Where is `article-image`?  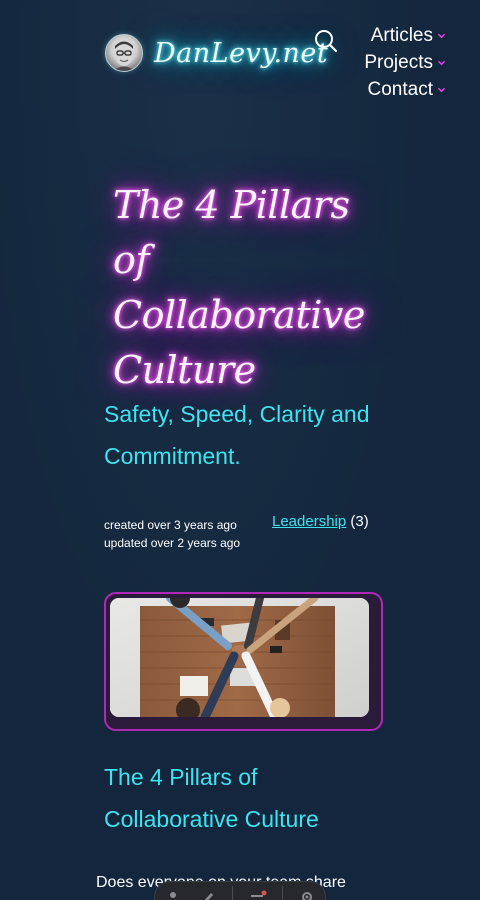
article-image is located at coordinates (239, 657).